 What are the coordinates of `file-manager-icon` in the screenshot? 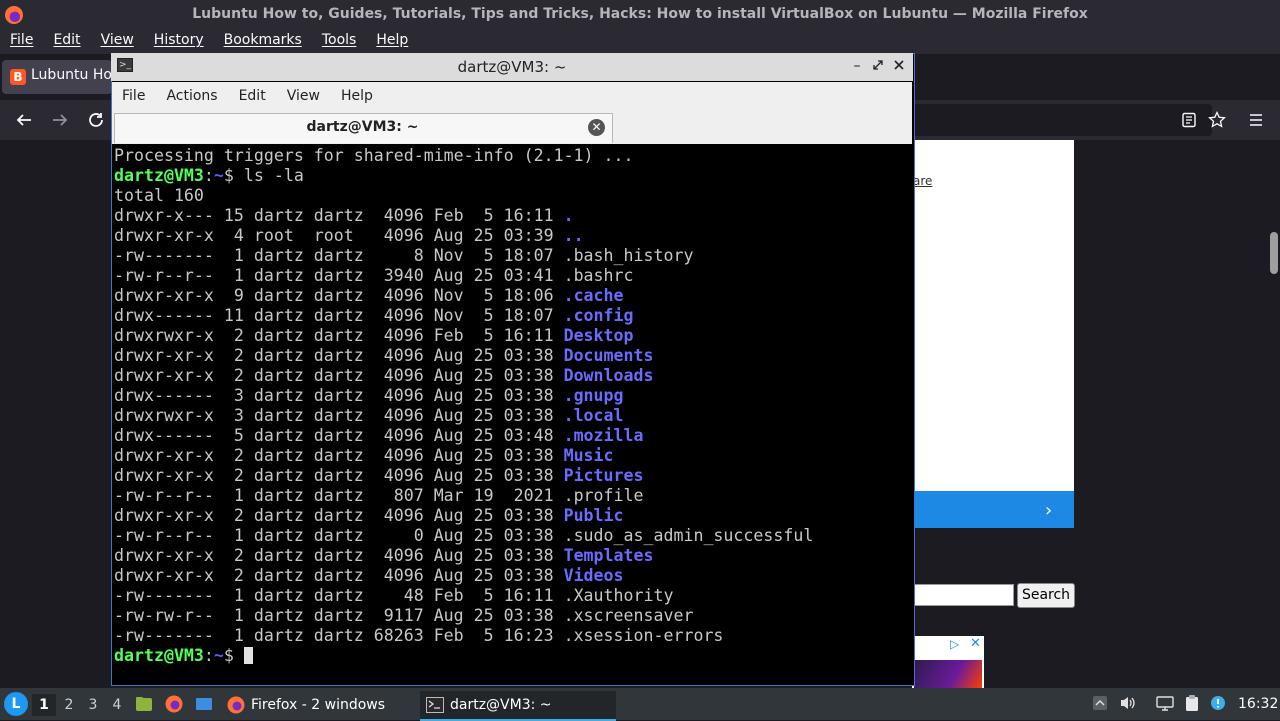 It's located at (144, 704).